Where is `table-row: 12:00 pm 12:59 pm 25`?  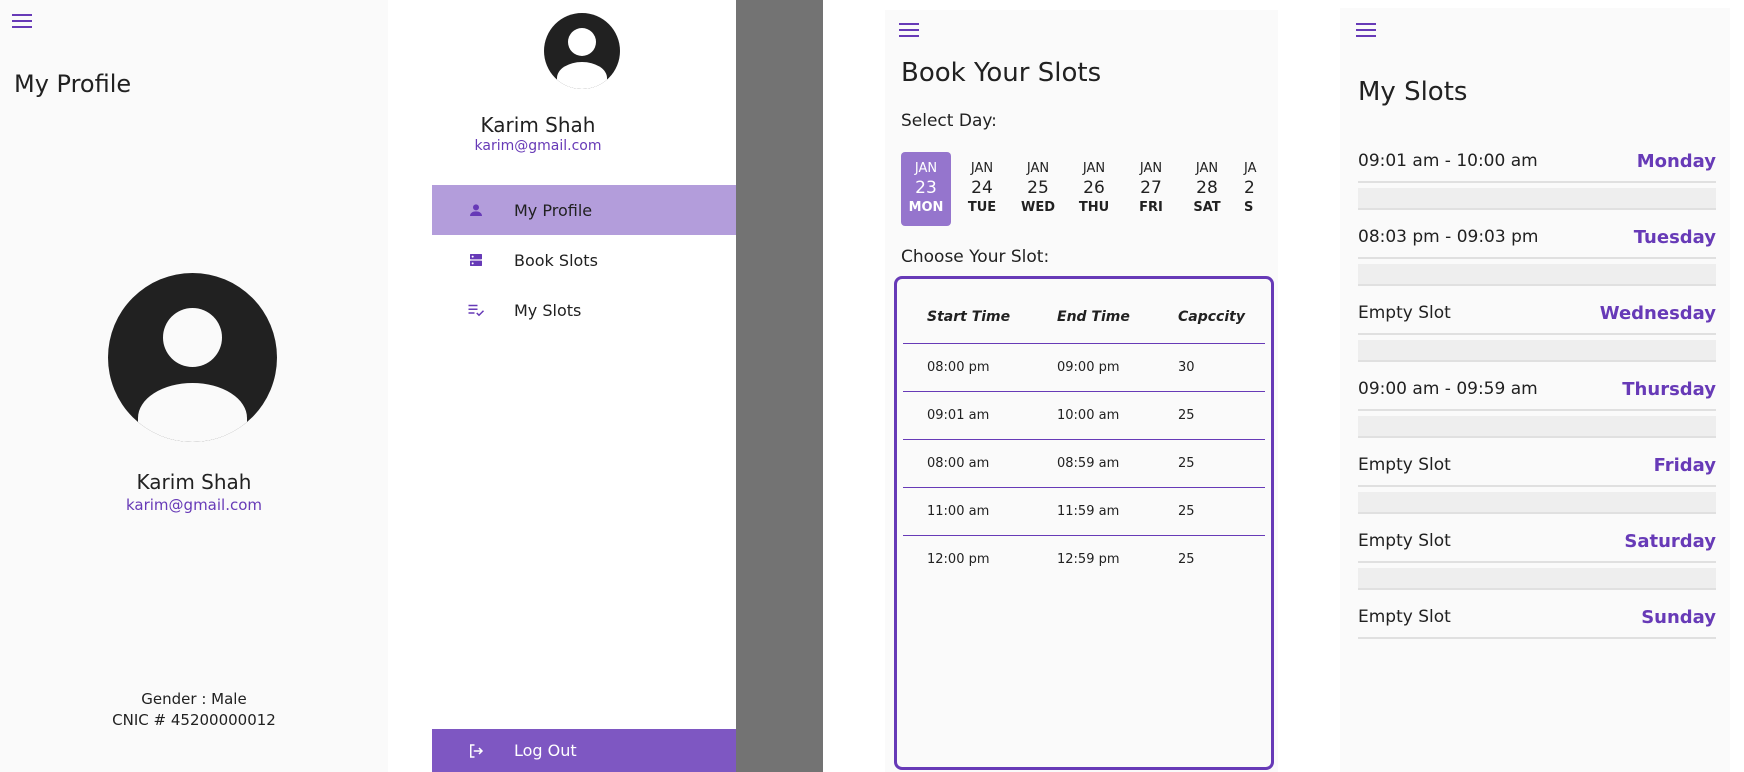
table-row: 12:00 pm 12:59 pm 25 is located at coordinates (1084, 559).